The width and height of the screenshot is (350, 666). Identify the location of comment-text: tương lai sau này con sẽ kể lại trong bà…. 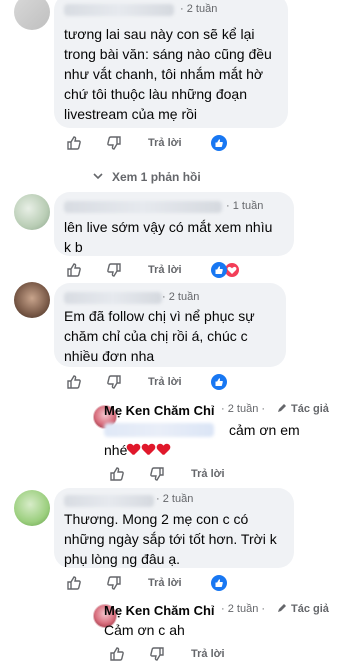
(168, 74).